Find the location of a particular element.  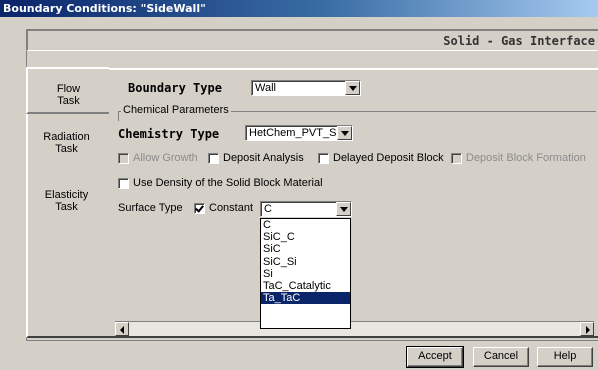

interface-label: Solid - Gas Interface is located at coordinates (519, 41).